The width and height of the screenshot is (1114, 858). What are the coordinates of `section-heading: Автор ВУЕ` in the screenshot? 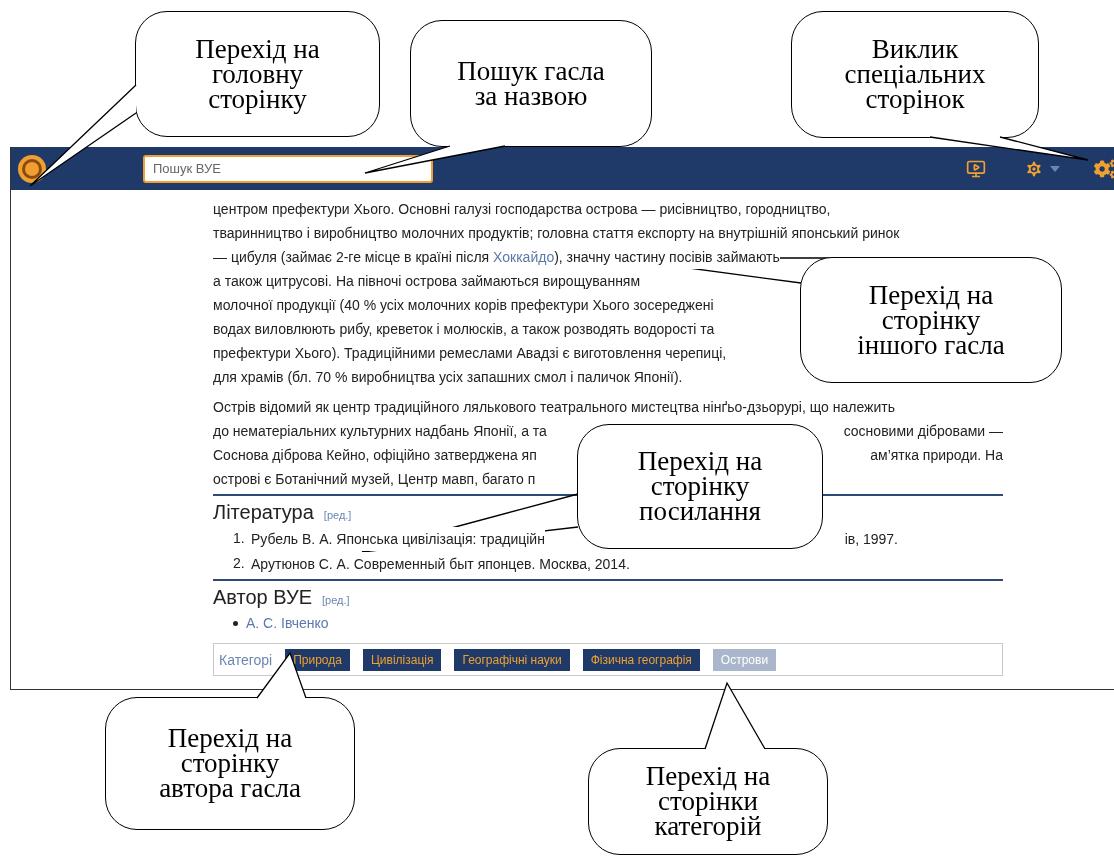 It's located at (262, 597).